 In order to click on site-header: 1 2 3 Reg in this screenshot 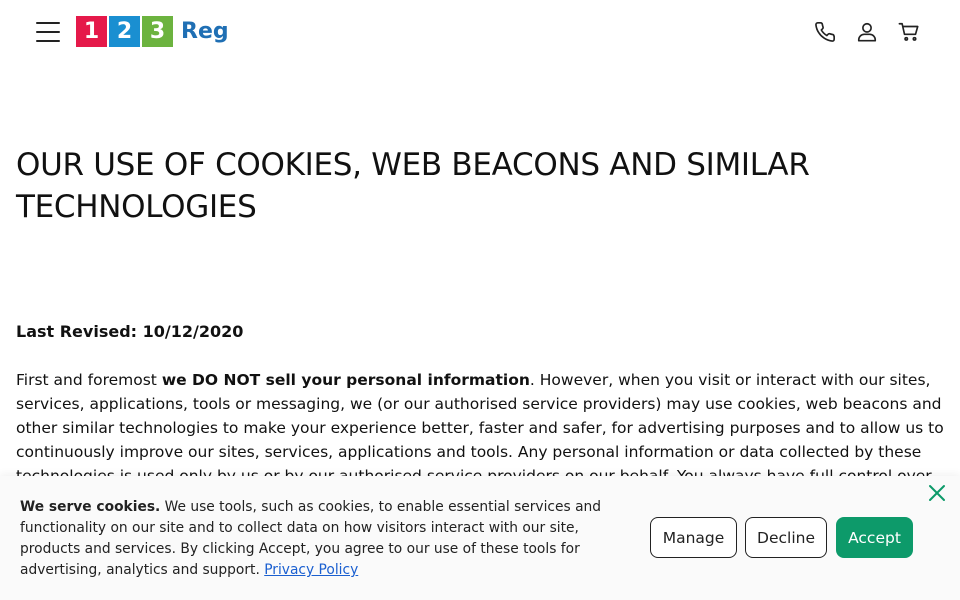, I will do `click(480, 32)`.